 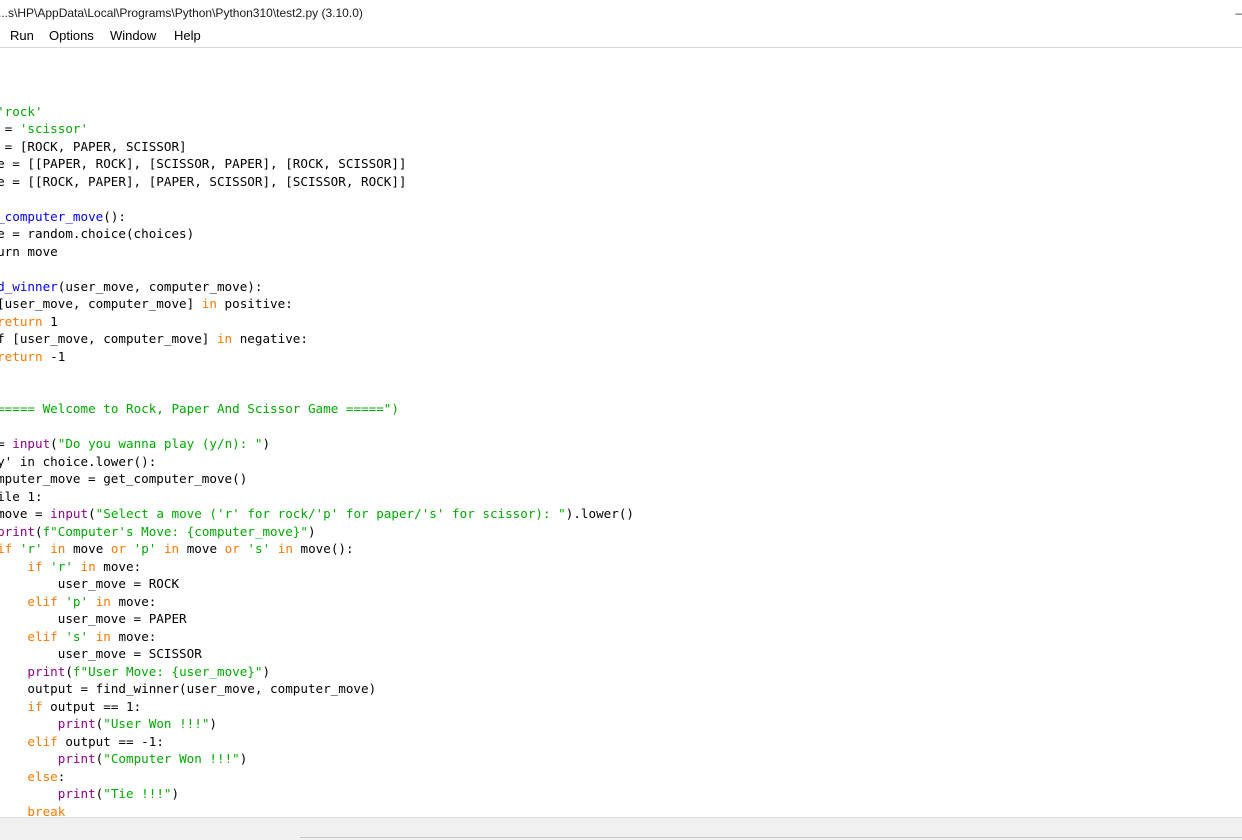 I want to click on code-token: user_move = PAPER, so click(x=122, y=618).